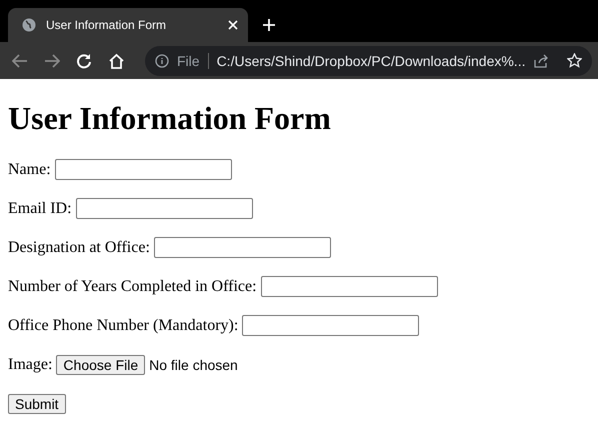 This screenshot has height=426, width=598. What do you see at coordinates (541, 61) in the screenshot?
I see `share-icon` at bounding box center [541, 61].